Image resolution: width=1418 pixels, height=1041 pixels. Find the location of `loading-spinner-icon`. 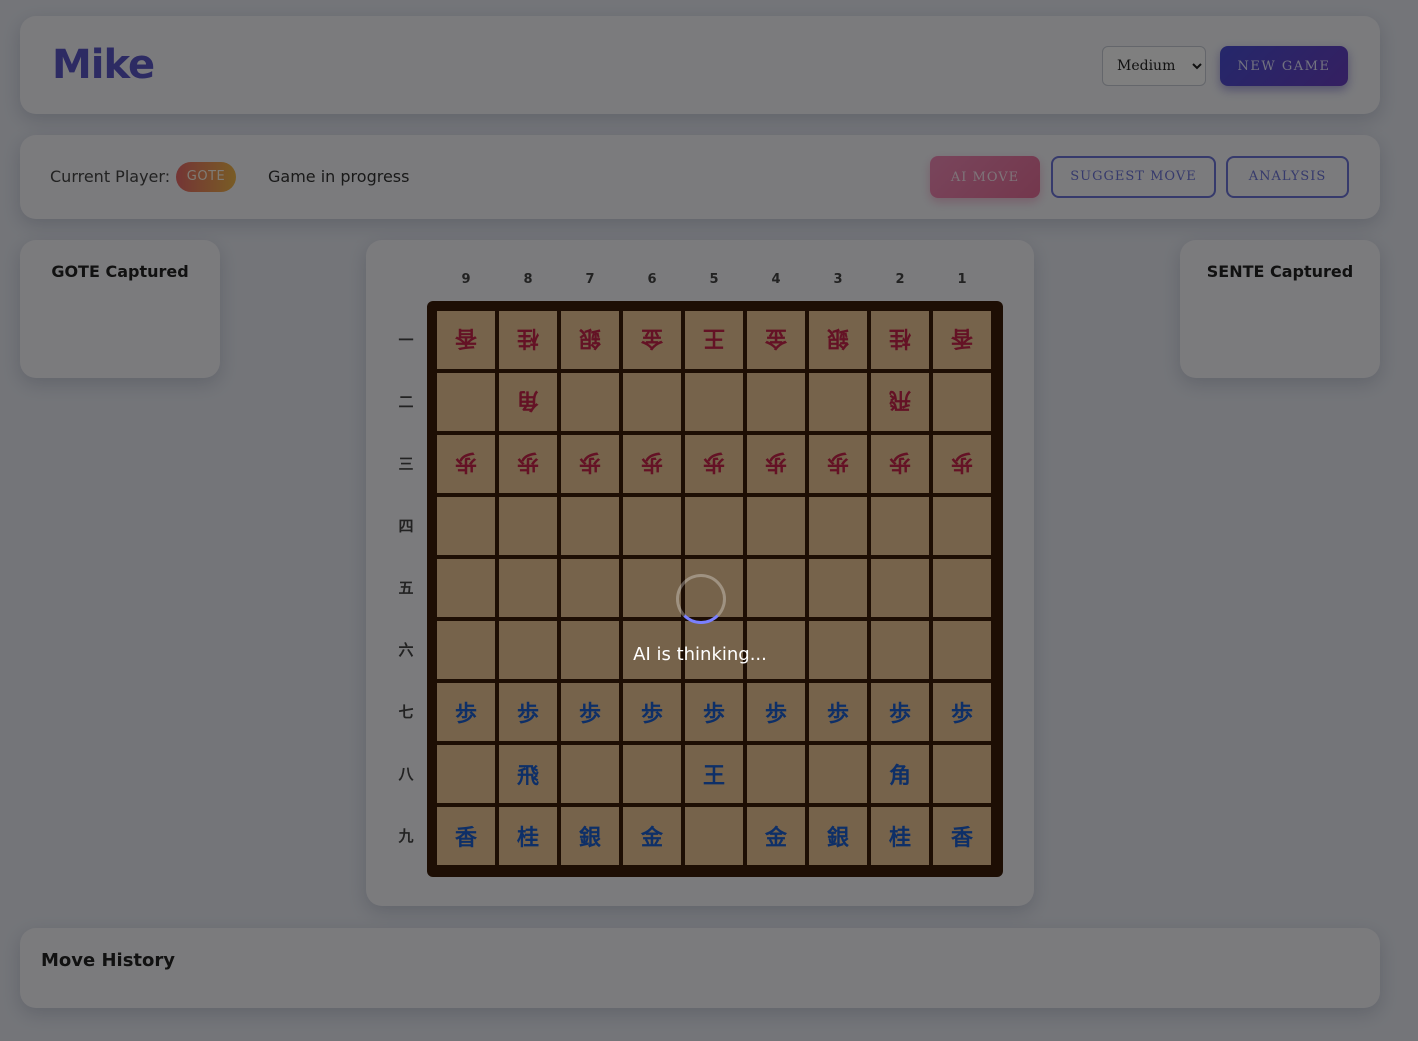

loading-spinner-icon is located at coordinates (701, 599).